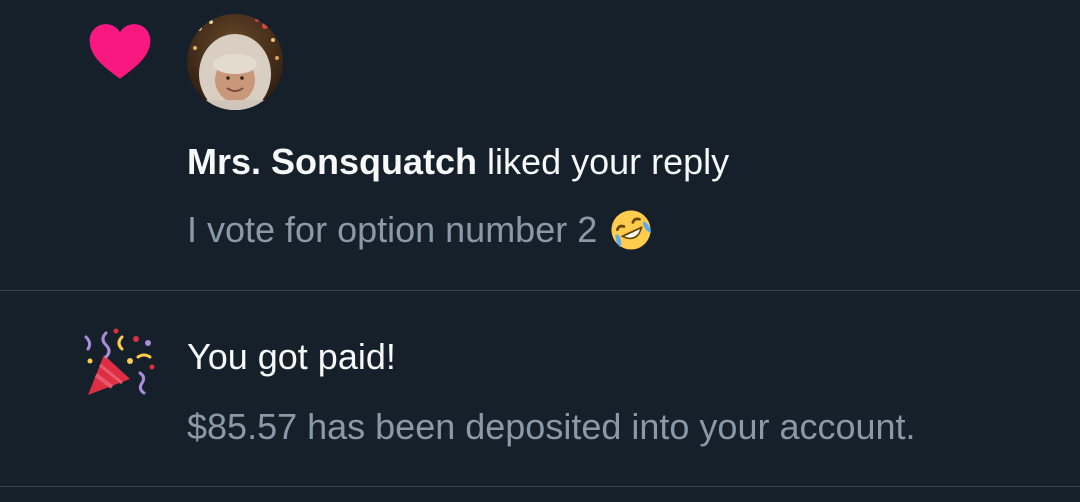 The width and height of the screenshot is (1080, 502). I want to click on like-headline: Mrs. Sonsquatch liked your reply, so click(458, 162).